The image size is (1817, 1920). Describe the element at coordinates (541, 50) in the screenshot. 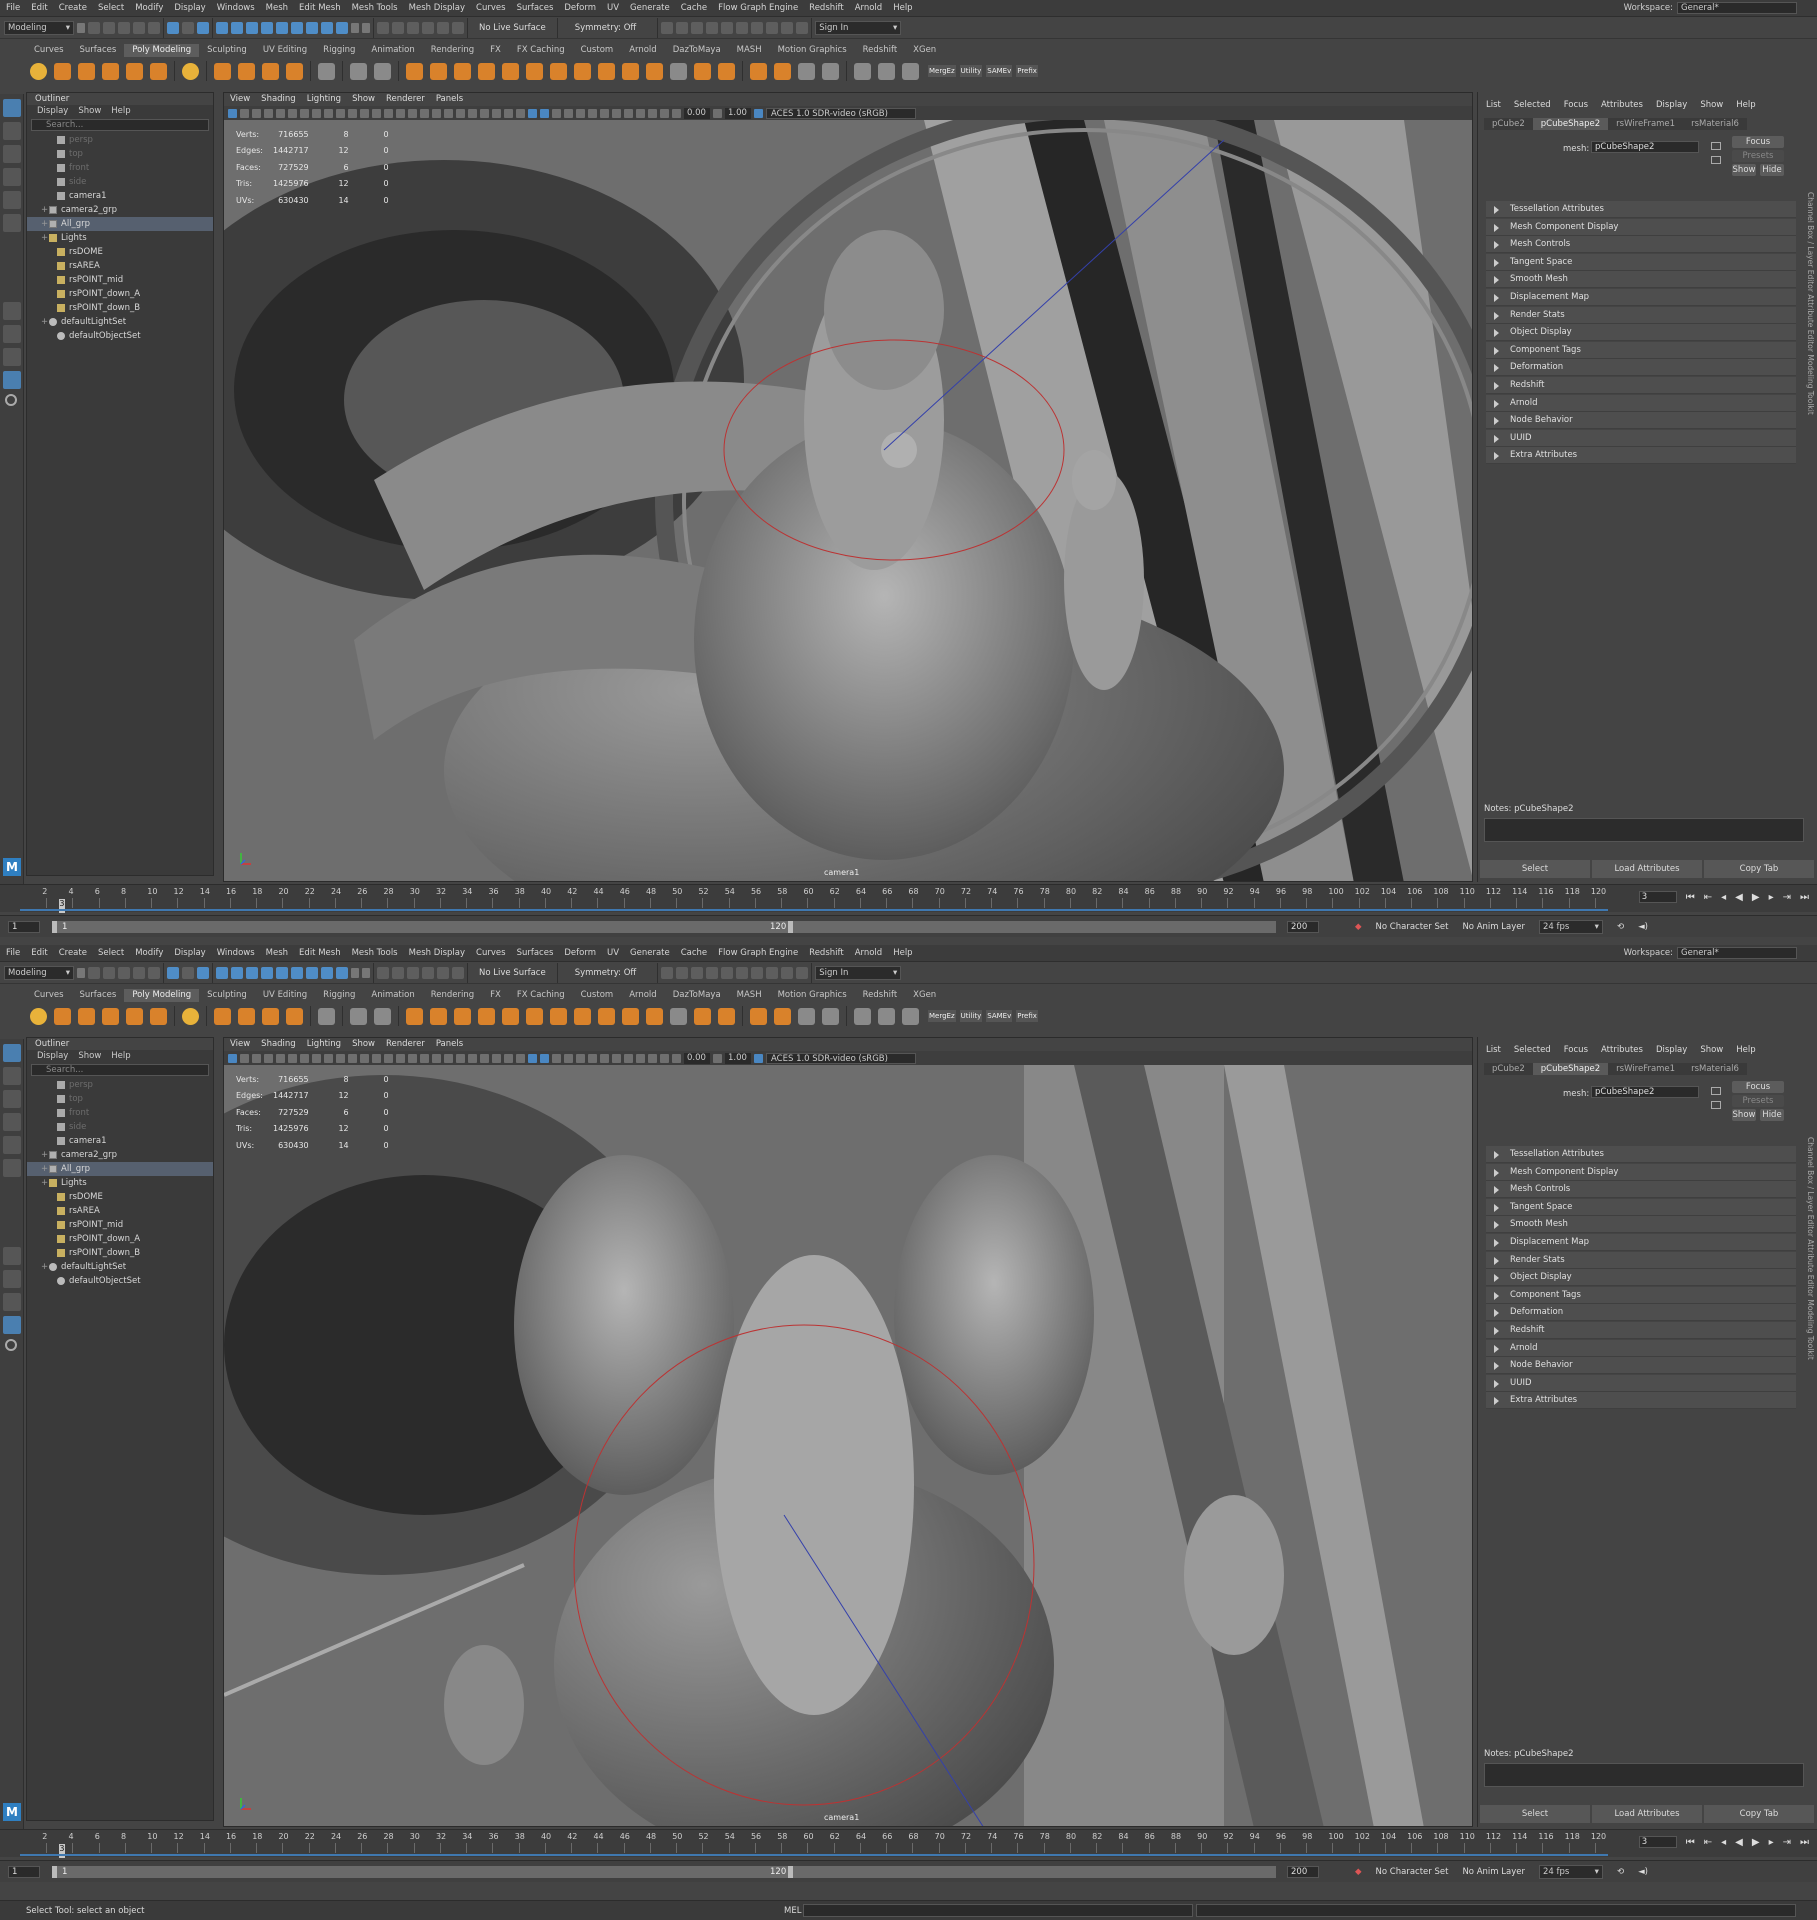

I see `shelf-tab-fx-caching: FX Caching` at that location.